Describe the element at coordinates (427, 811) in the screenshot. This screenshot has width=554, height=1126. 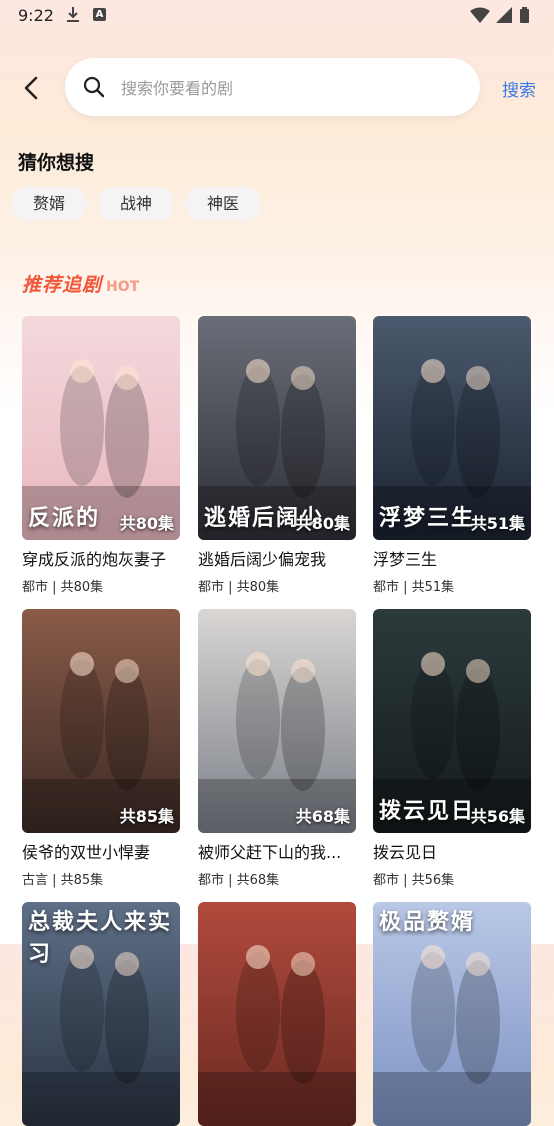
I see `poster-title-art: 拨云见日` at that location.